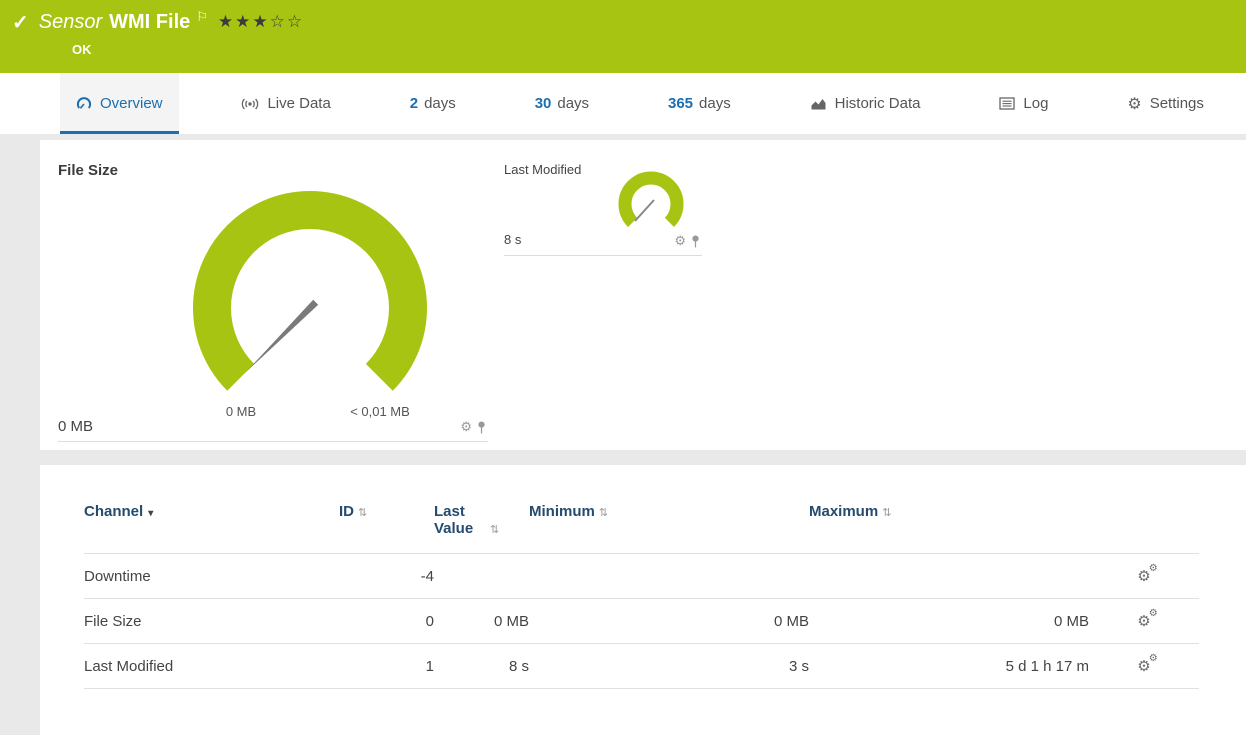 Image resolution: width=1246 pixels, height=735 pixels. Describe the element at coordinates (481, 525) in the screenshot. I see `column-header-last-value: Last Value ⇅` at that location.